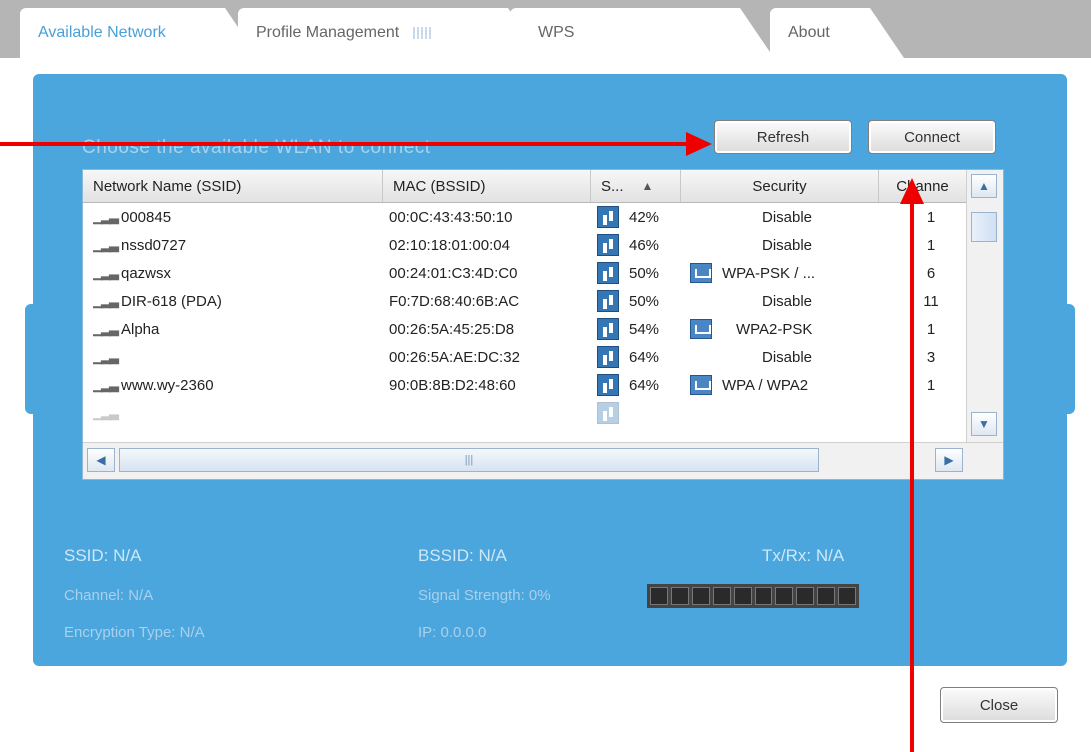  I want to click on row-ssid: Alpha, so click(140, 329).